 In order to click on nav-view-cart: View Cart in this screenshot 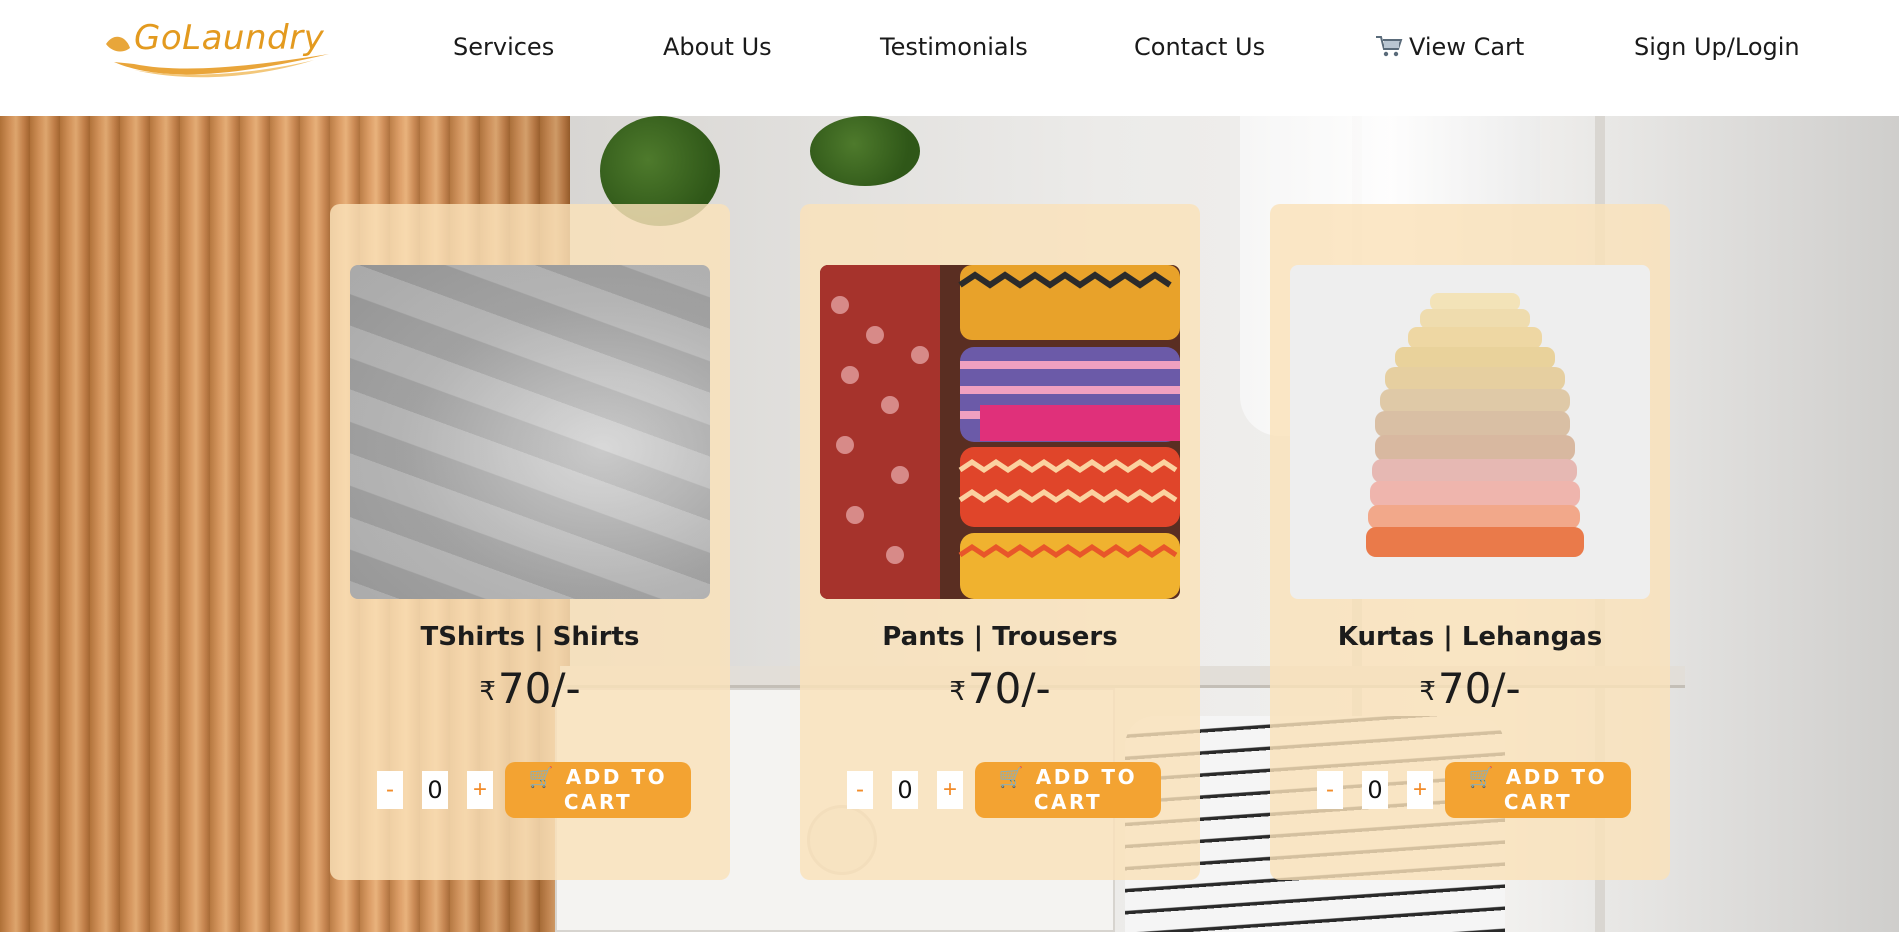, I will do `click(1449, 47)`.